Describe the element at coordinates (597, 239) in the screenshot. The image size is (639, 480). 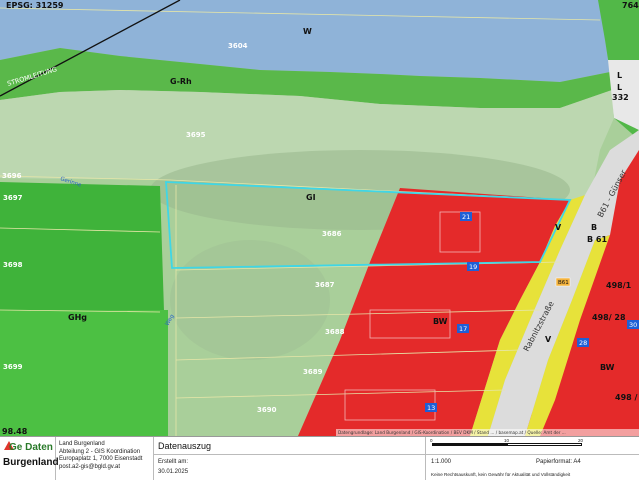
I see `road-label-b61: B 61` at that location.